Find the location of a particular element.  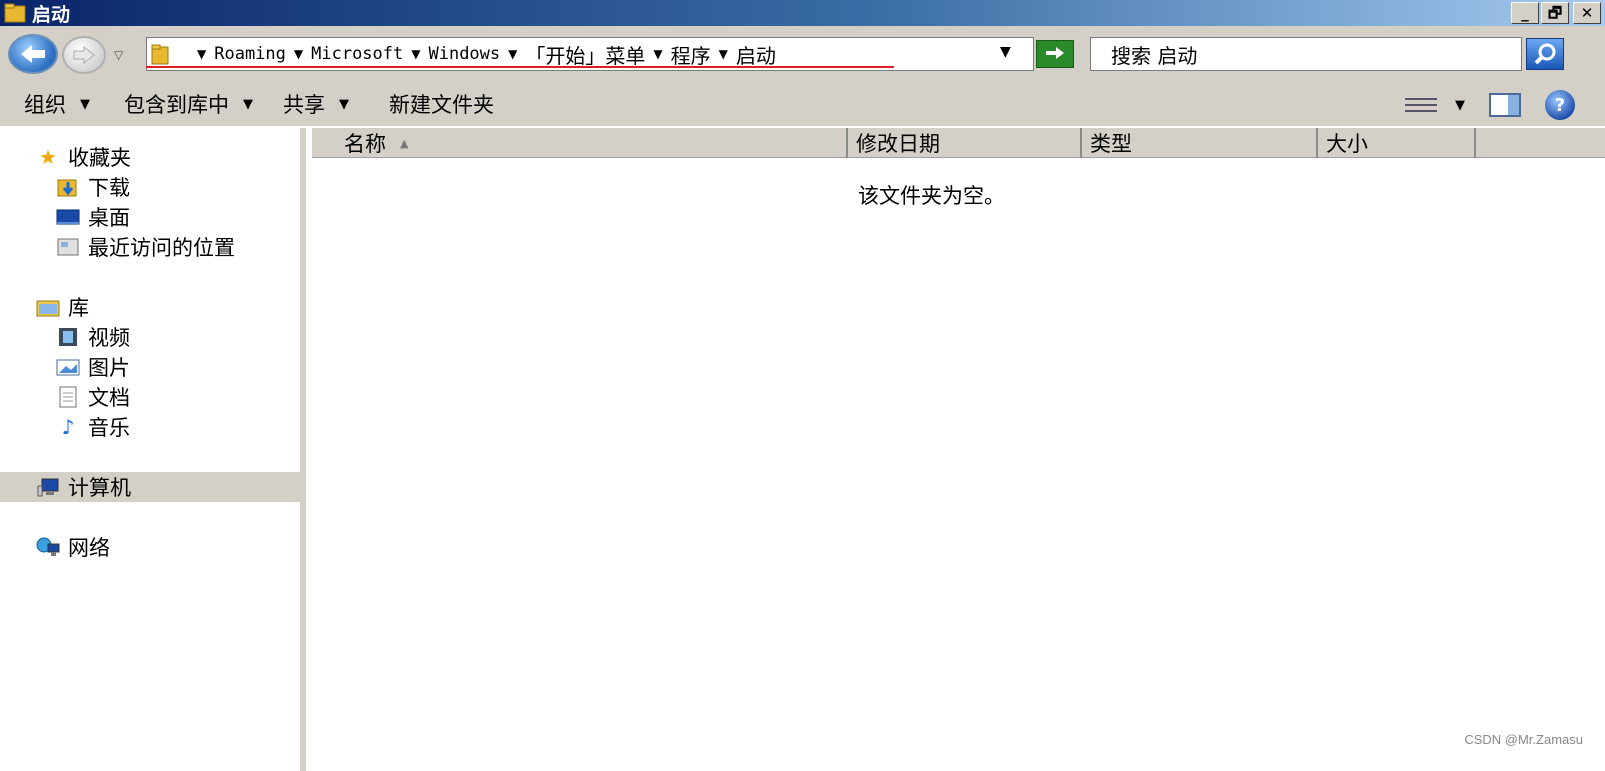

back-arrow-icon is located at coordinates (33, 54).